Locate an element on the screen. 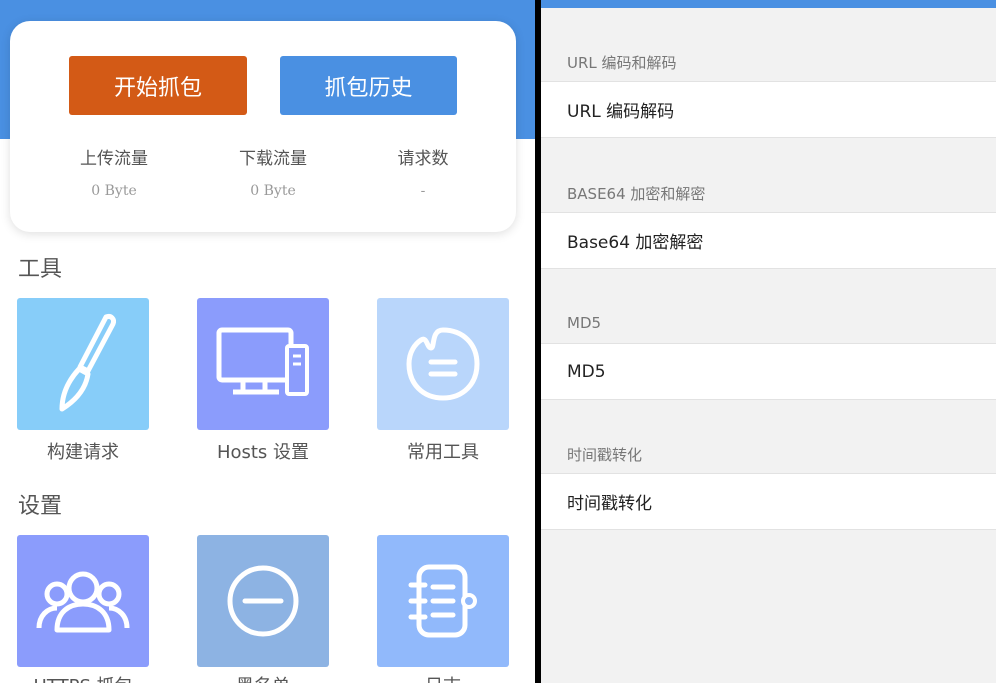 The height and width of the screenshot is (683, 996). https-capture-tile is located at coordinates (83, 601).